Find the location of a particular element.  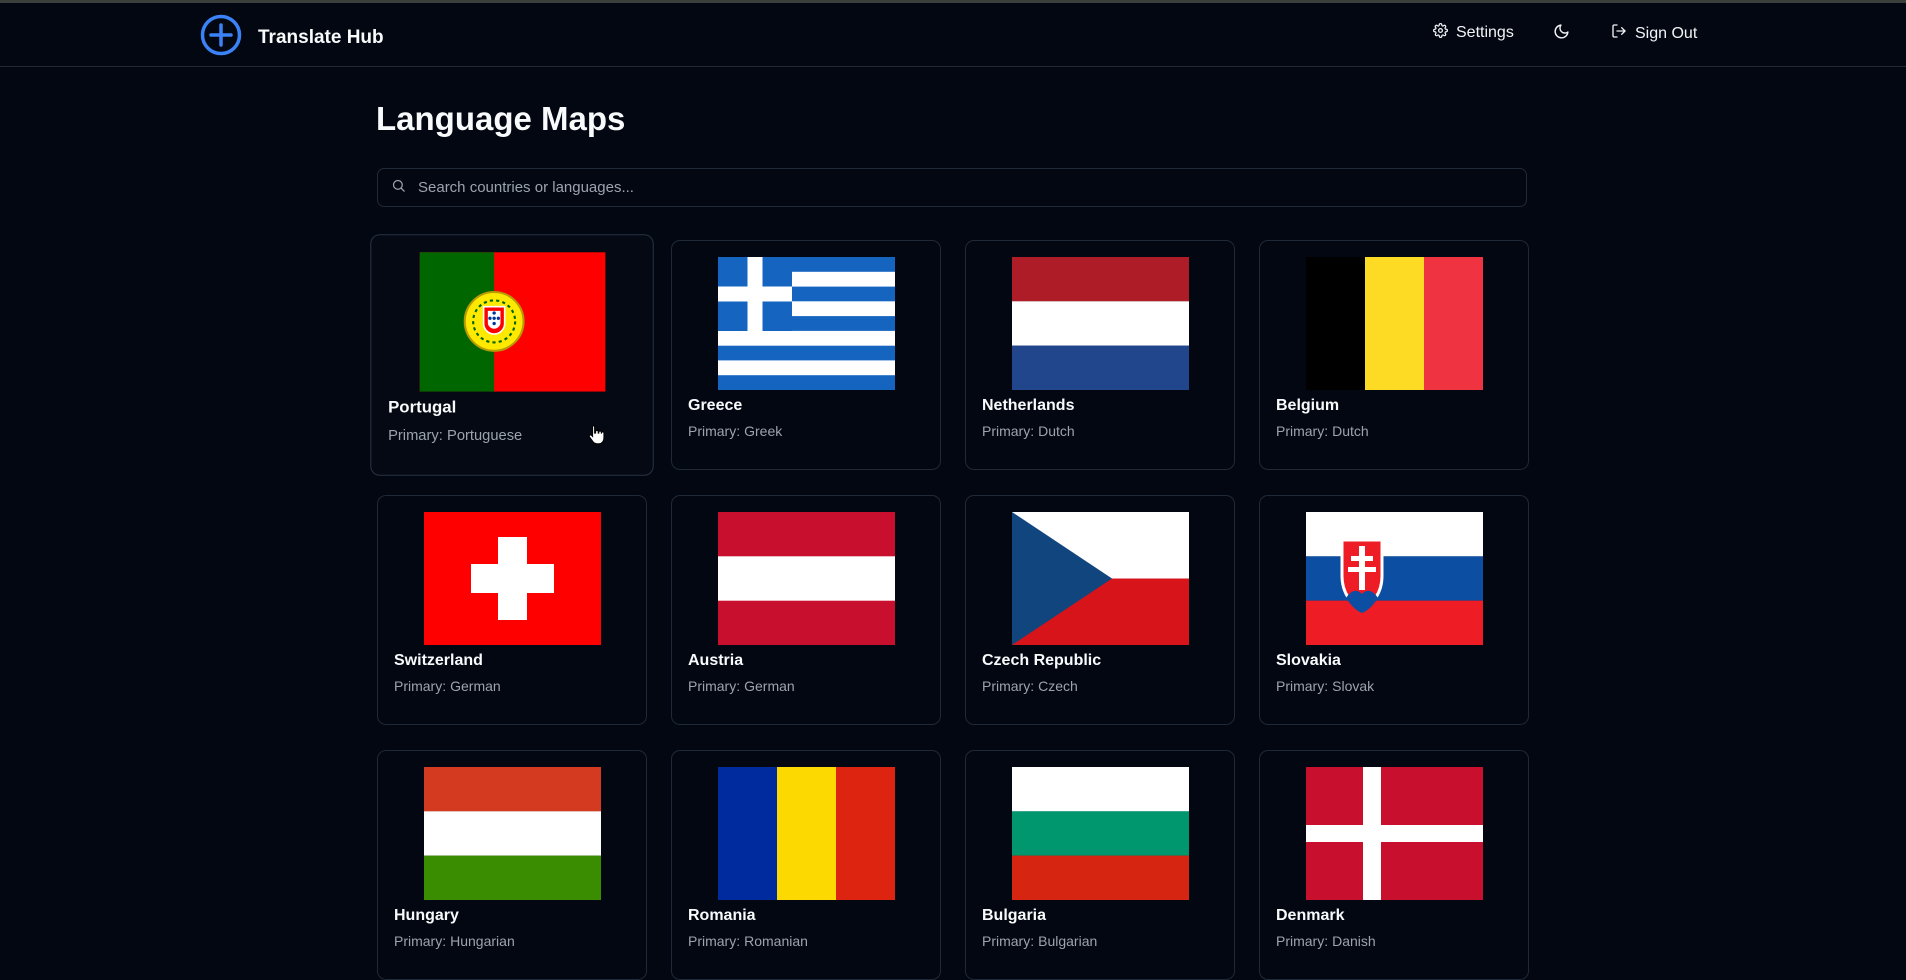

theme-toggle-button is located at coordinates (1561, 34).